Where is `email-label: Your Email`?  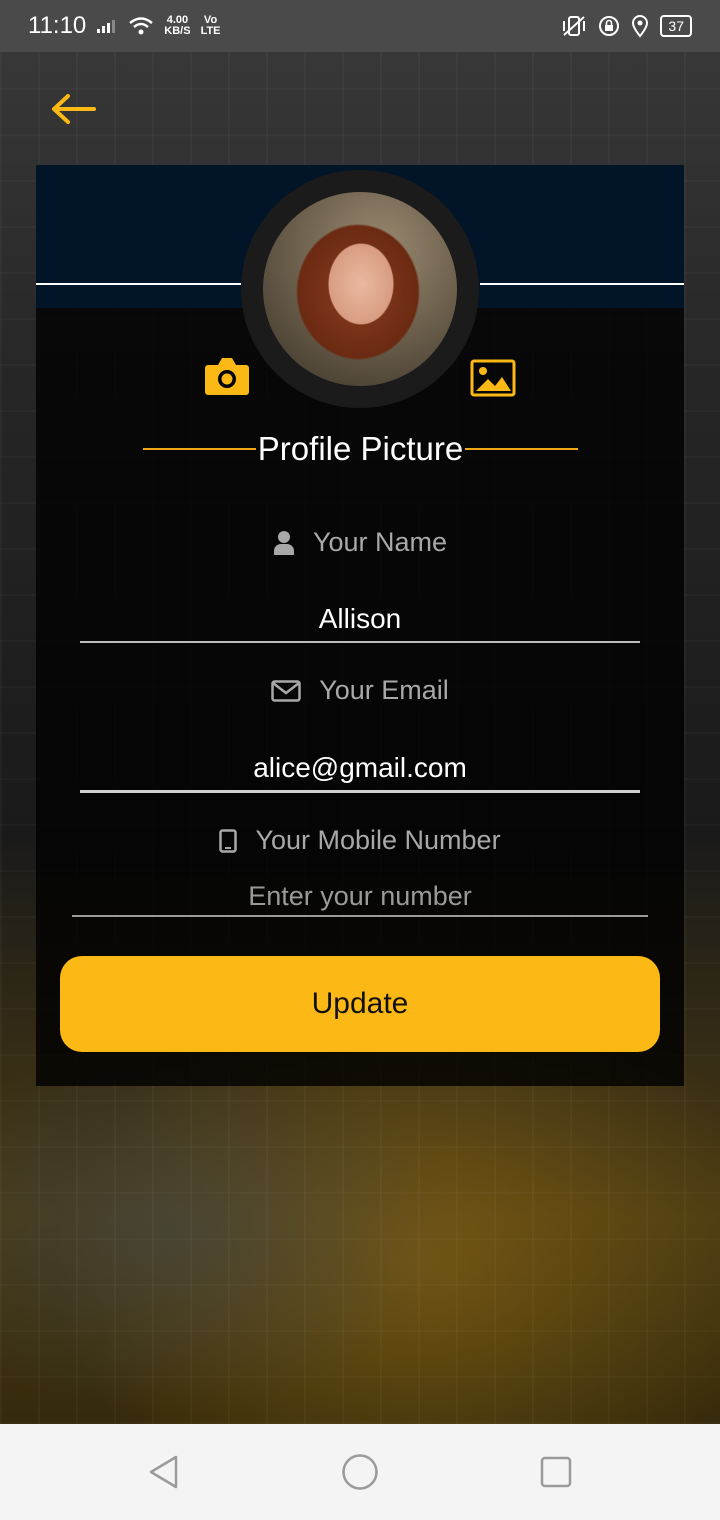
email-label: Your Email is located at coordinates (384, 690).